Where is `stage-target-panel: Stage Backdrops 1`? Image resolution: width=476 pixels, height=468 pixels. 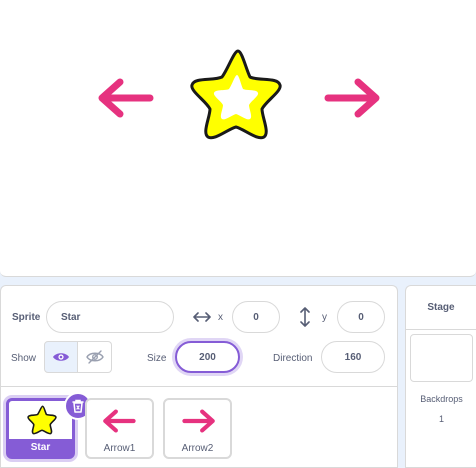
stage-target-panel: Stage Backdrops 1 is located at coordinates (440, 376).